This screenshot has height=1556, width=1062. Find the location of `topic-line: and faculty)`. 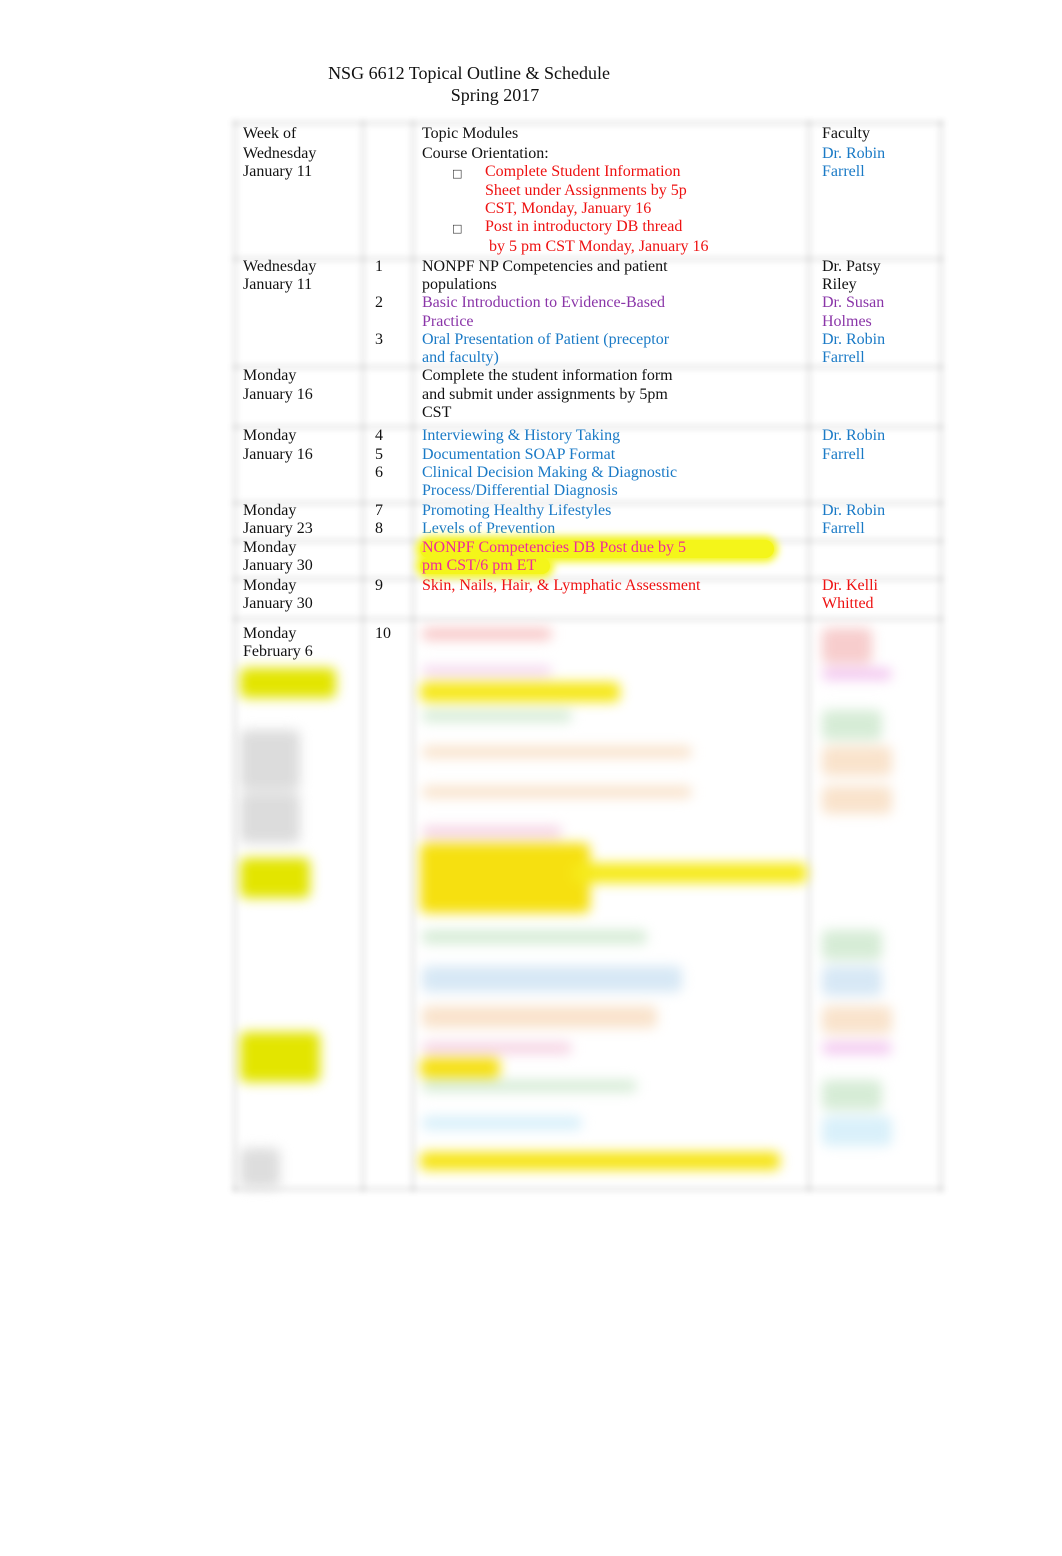

topic-line: and faculty) is located at coordinates (460, 357).